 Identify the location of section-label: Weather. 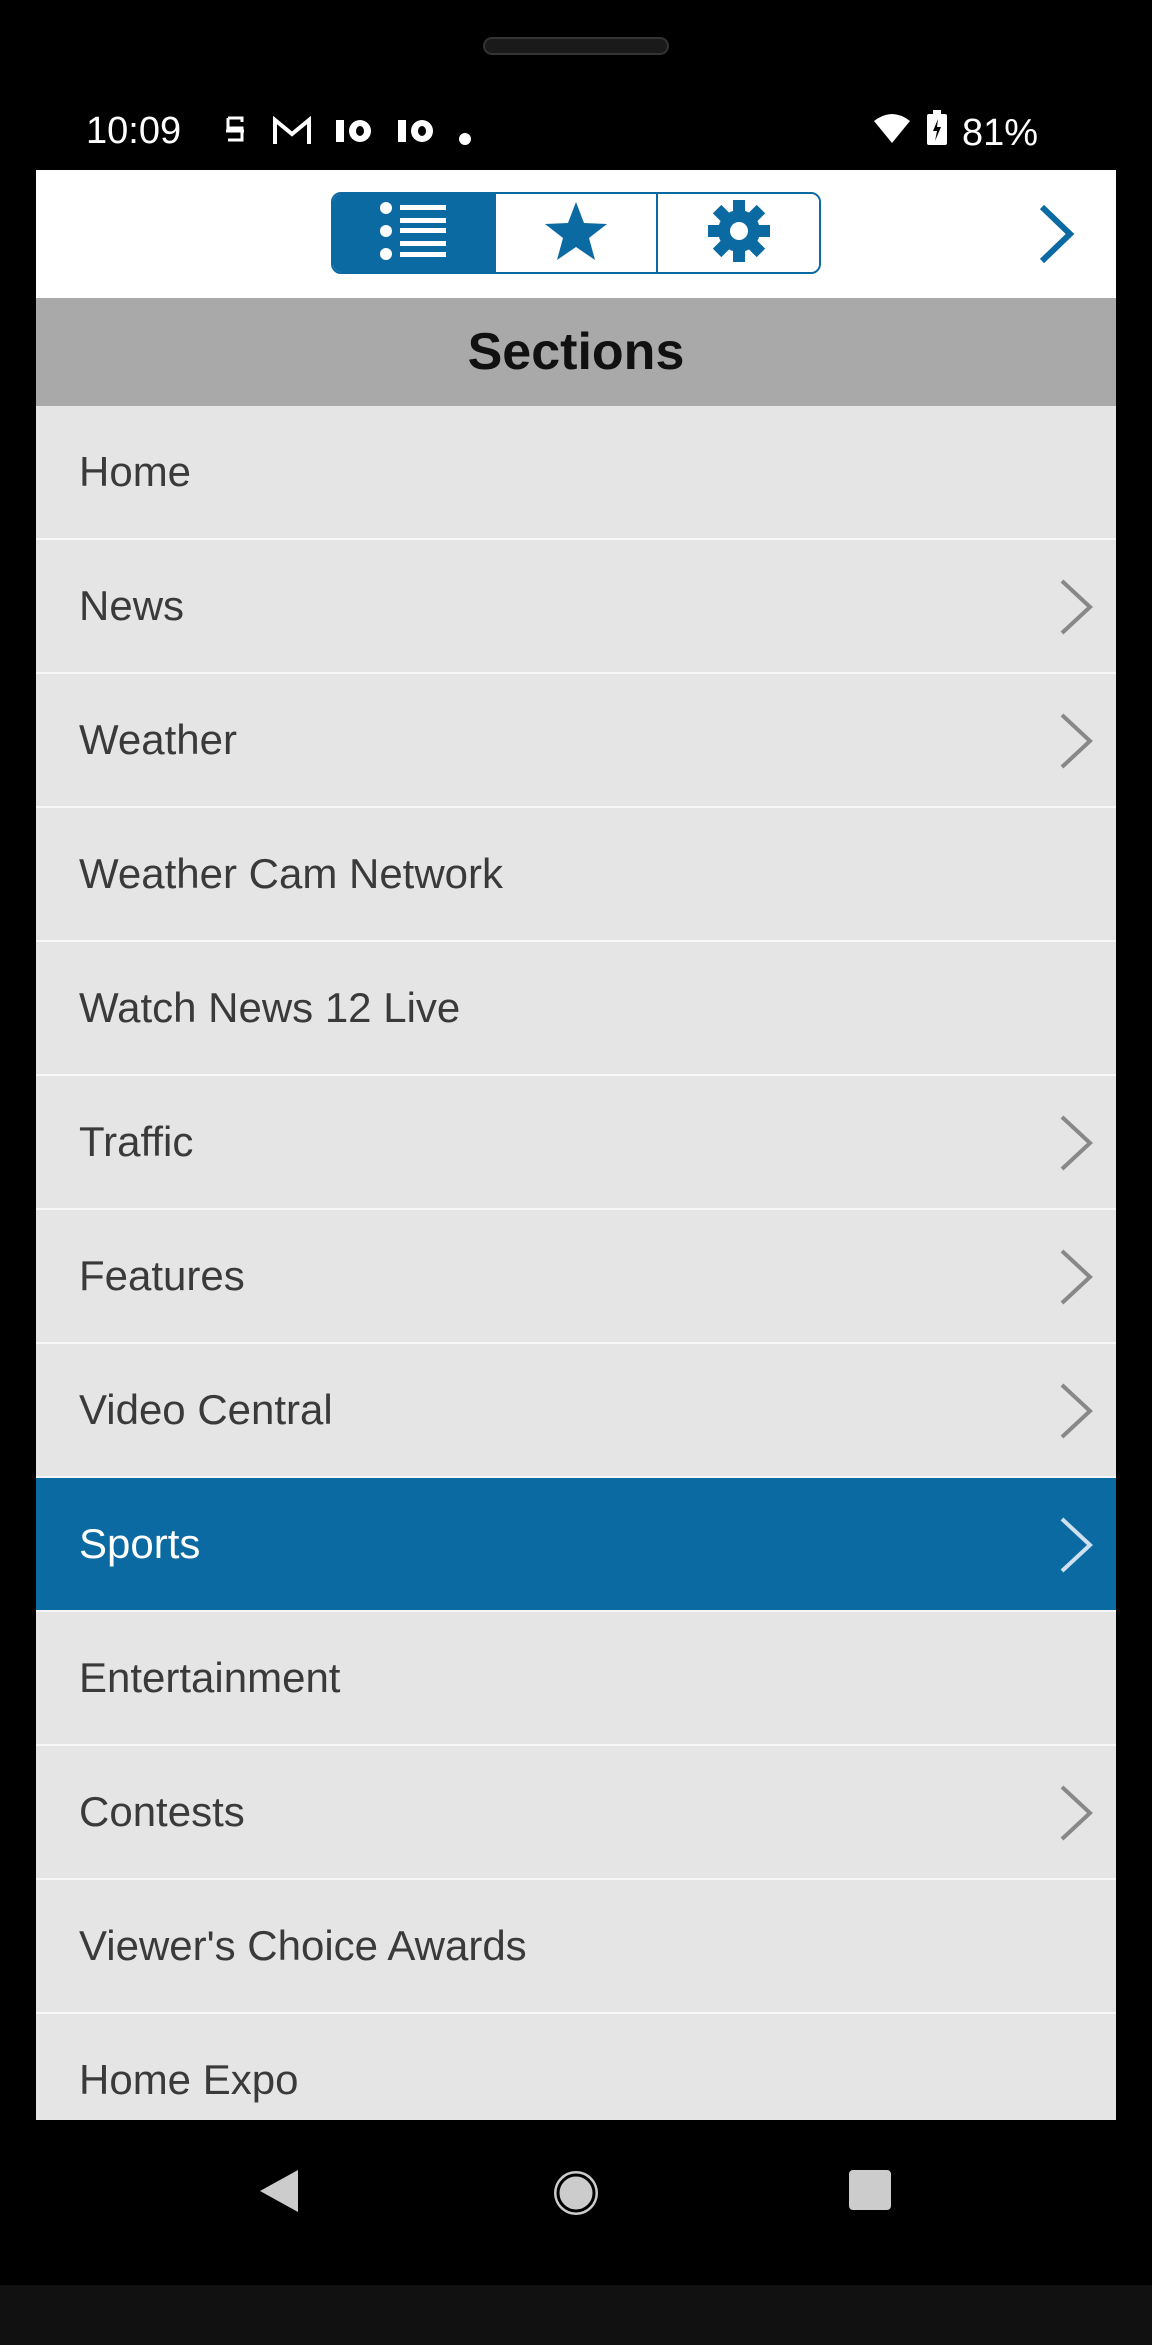
(158, 739).